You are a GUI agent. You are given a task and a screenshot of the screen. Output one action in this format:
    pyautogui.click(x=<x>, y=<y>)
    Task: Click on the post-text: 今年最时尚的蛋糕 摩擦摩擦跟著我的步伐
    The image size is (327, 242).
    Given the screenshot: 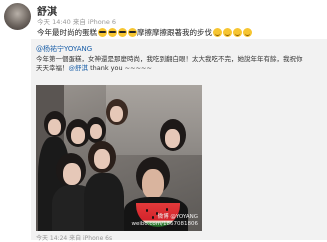 What is the action you would take?
    pyautogui.click(x=144, y=32)
    